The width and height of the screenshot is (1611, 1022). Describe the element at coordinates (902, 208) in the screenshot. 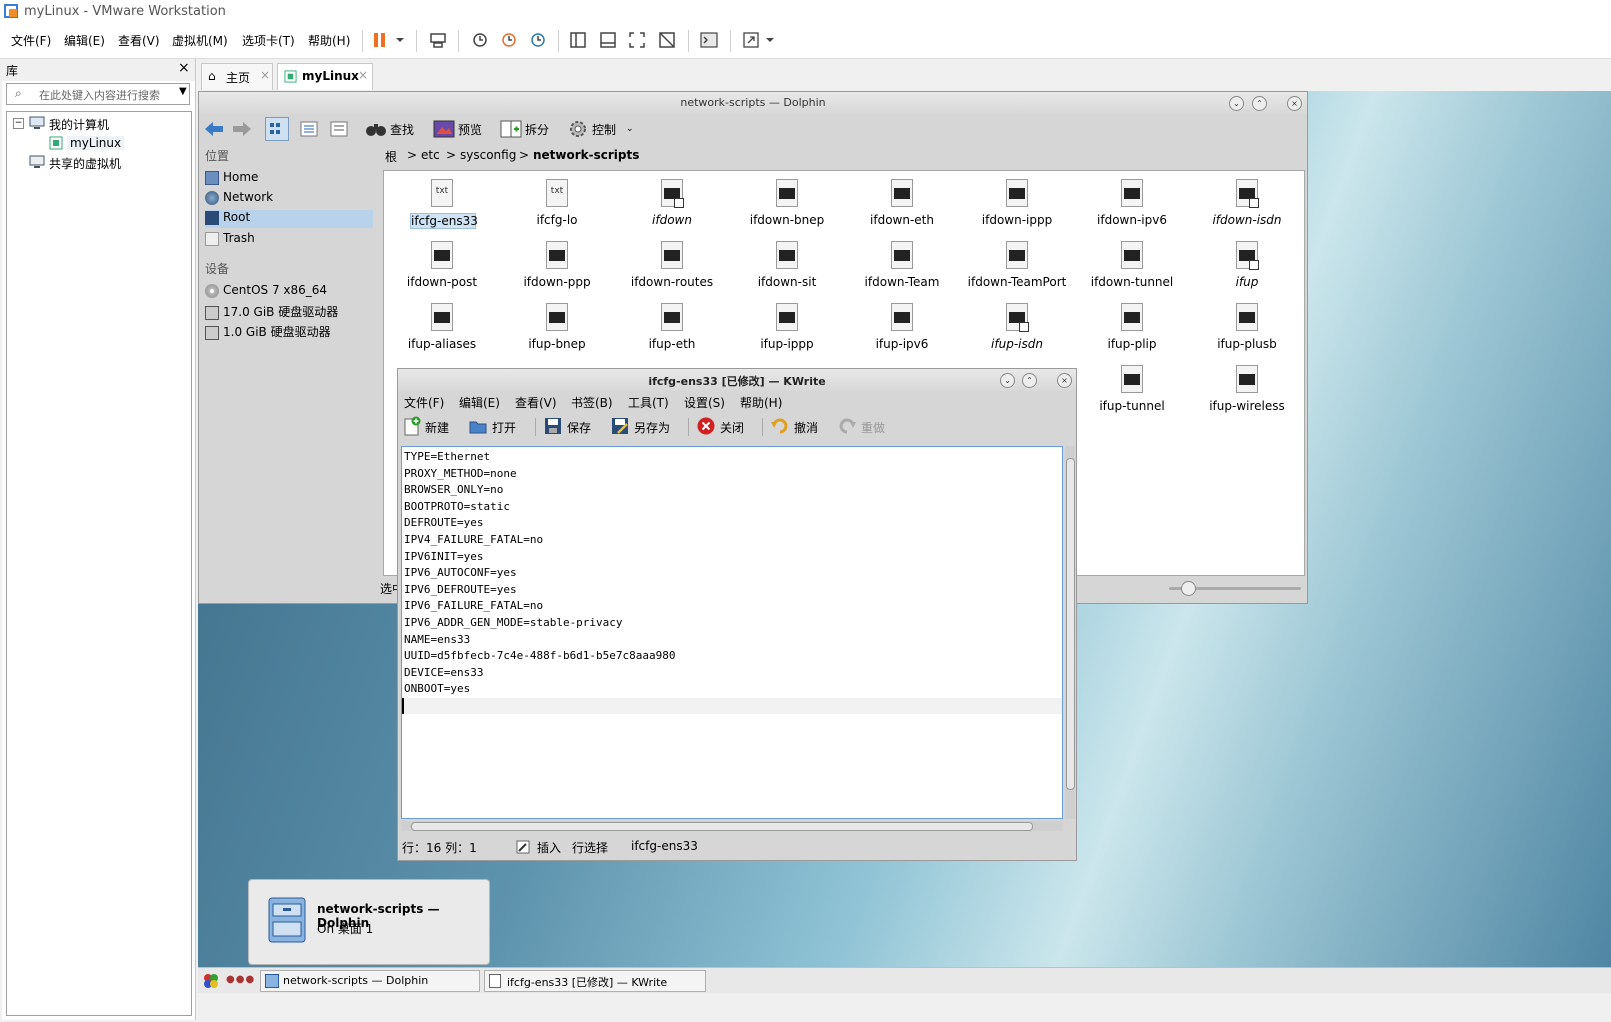

I see `file-item: ifdown-eth` at that location.